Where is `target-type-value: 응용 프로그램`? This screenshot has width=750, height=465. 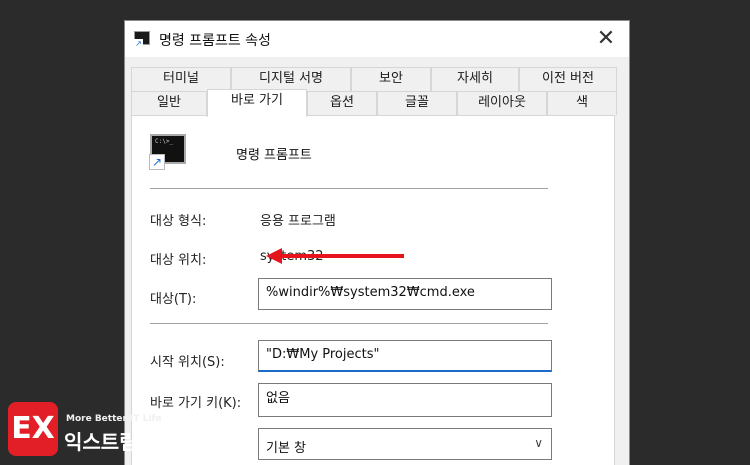
target-type-value: 응용 프로그램 is located at coordinates (298, 221).